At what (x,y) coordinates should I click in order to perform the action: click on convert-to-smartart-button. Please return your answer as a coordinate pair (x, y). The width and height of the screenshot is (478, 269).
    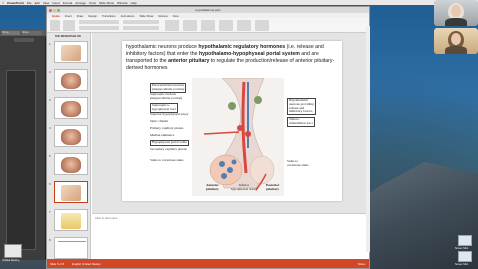
    Looking at the image, I should click on (172, 25).